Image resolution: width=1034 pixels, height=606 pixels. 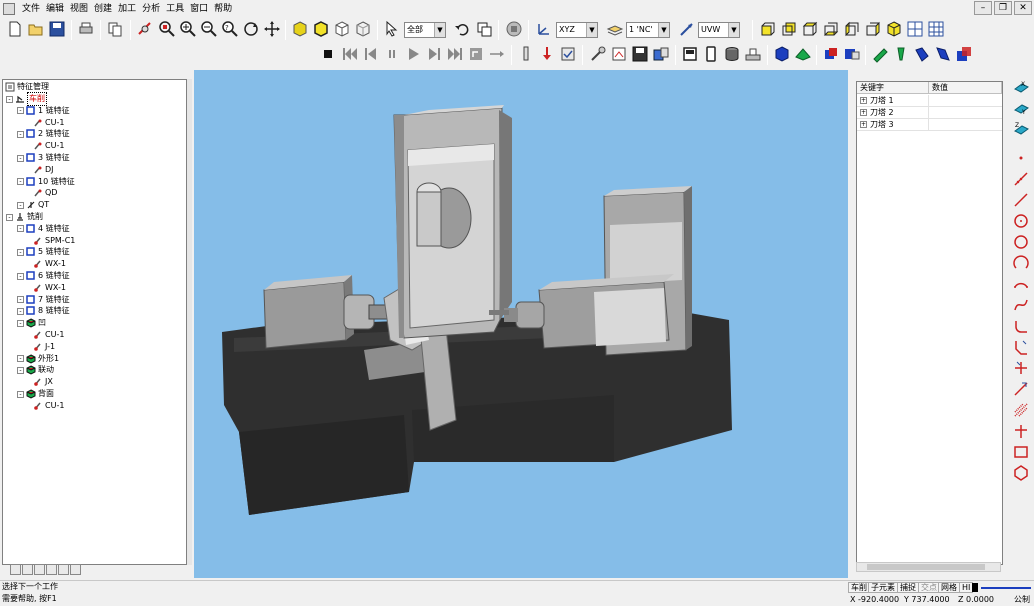 What do you see at coordinates (115, 29) in the screenshot?
I see `copy-icon` at bounding box center [115, 29].